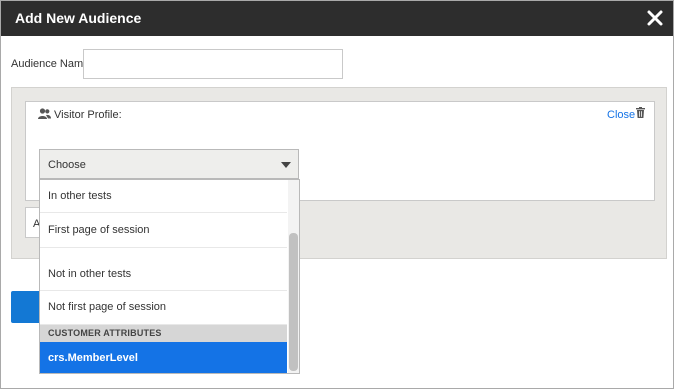 Image resolution: width=674 pixels, height=389 pixels. I want to click on dropdown-scrollbar-thumb, so click(293, 302).